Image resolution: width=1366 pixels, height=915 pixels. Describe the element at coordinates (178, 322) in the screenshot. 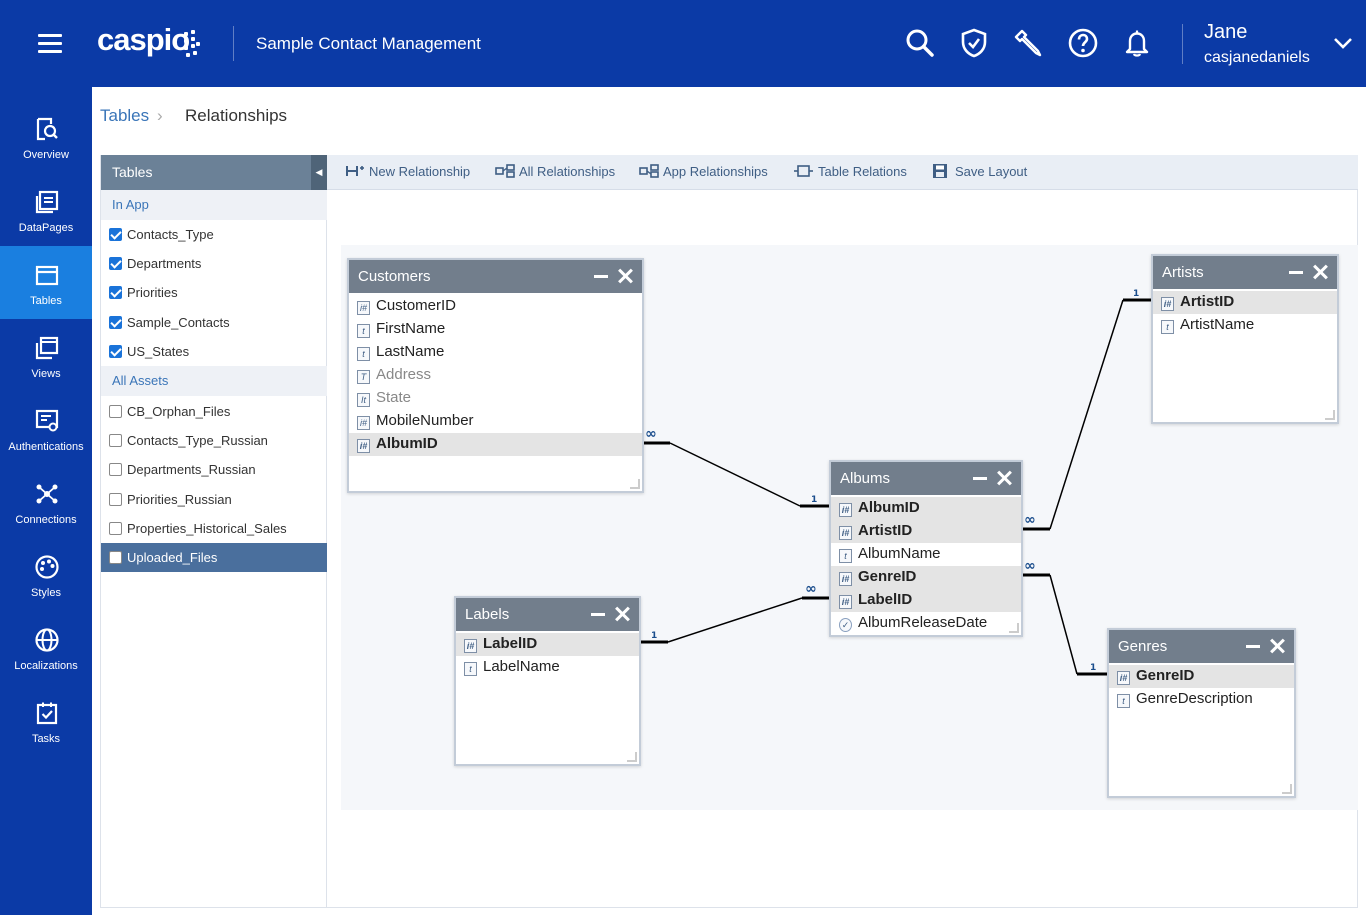

I see `table-item-label: Sample_Contacts` at that location.